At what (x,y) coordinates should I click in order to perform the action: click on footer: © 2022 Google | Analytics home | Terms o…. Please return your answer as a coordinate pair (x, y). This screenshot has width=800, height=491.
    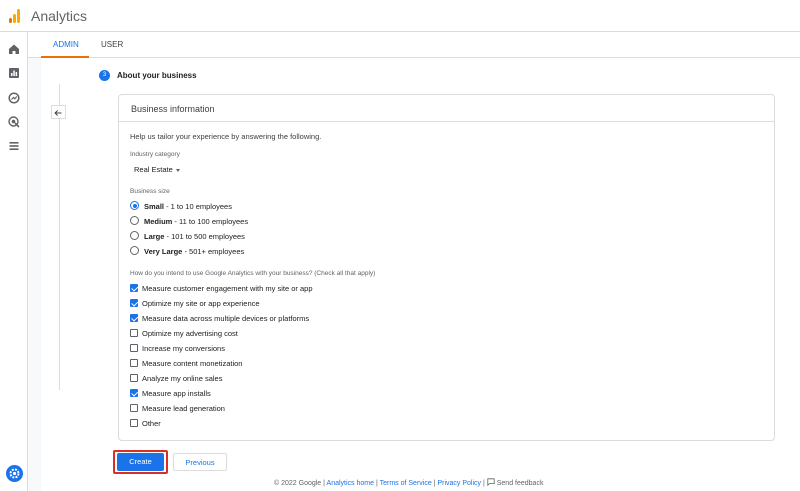
    Looking at the image, I should click on (408, 482).